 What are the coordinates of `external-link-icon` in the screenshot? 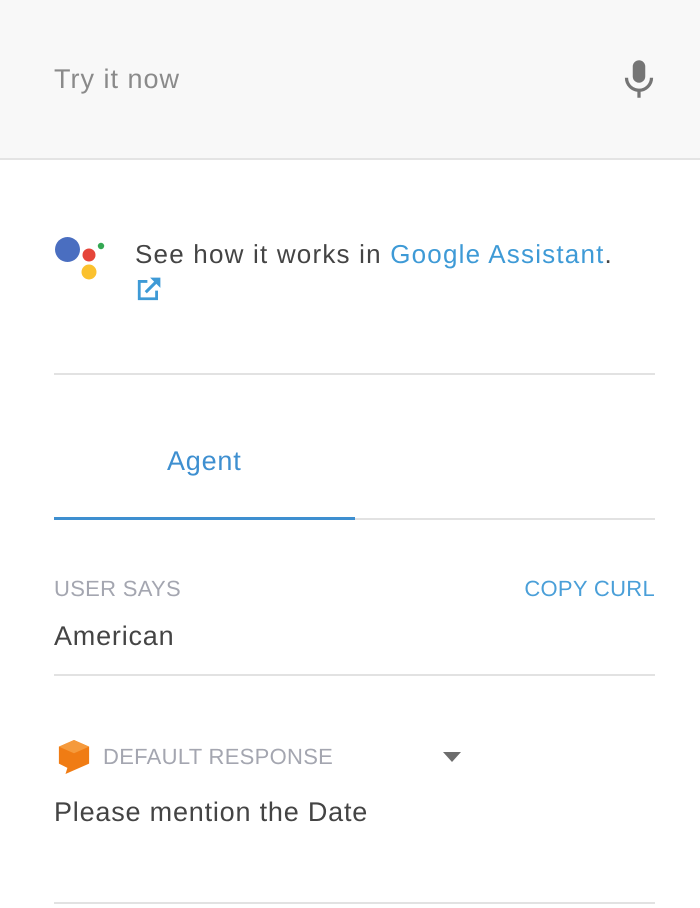 It's located at (149, 289).